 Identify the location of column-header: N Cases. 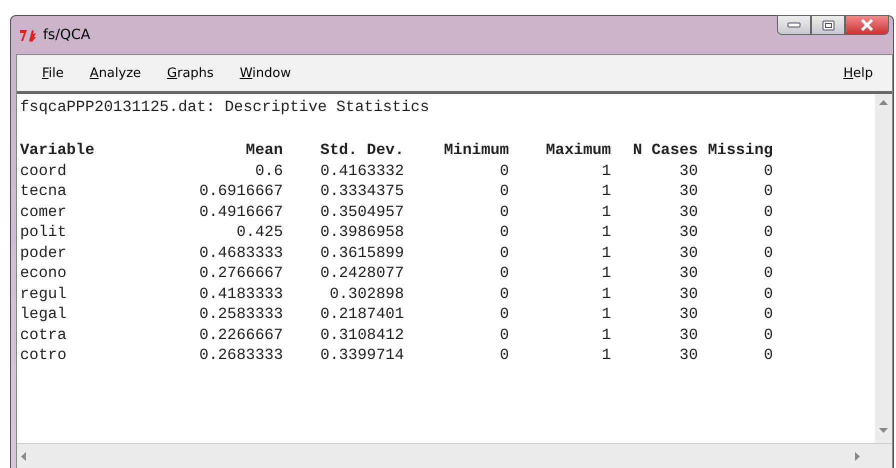
(665, 150).